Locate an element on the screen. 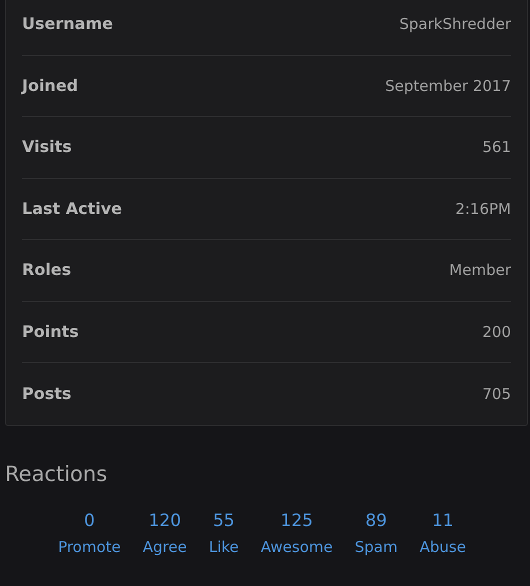 This screenshot has width=530, height=586. field-value: 2:16PM is located at coordinates (483, 209).